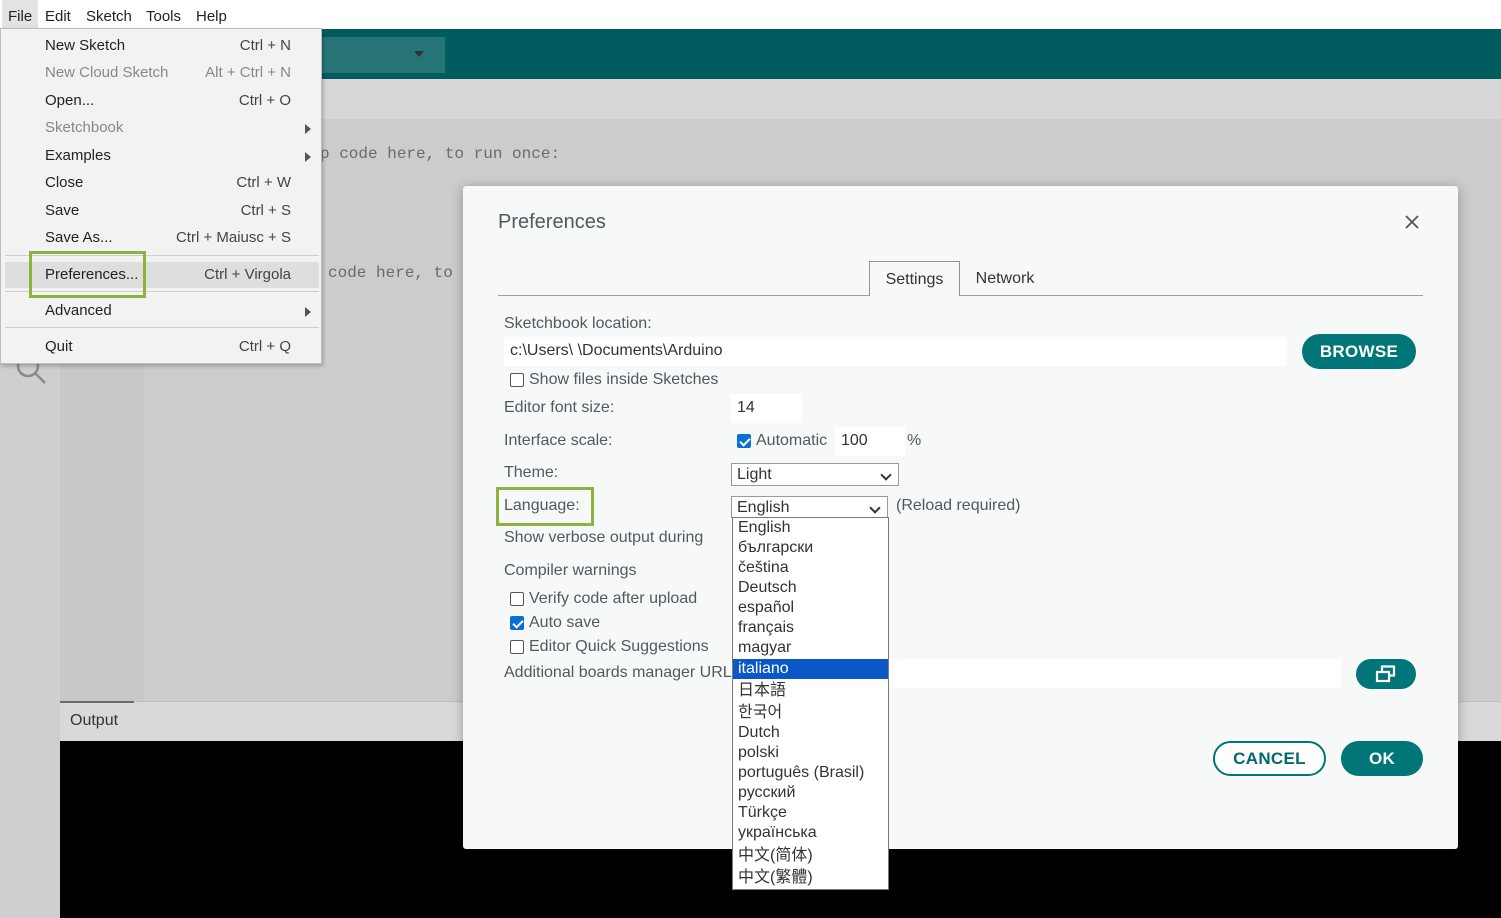 The width and height of the screenshot is (1501, 918). Describe the element at coordinates (810, 753) in the screenshot. I see `language-option: polski` at that location.